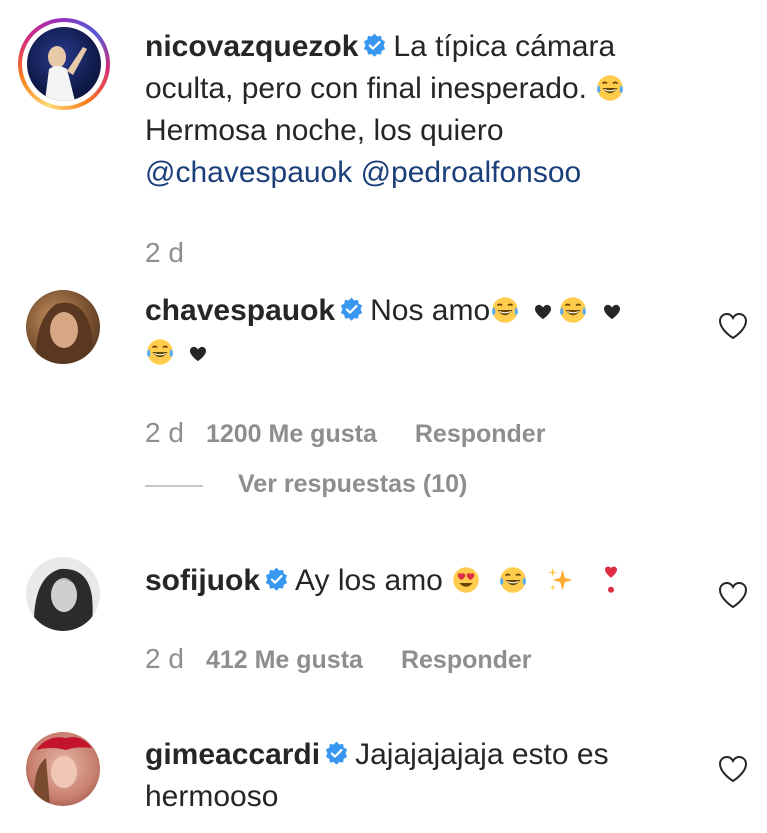 This screenshot has height=833, width=767. What do you see at coordinates (482, 754) in the screenshot?
I see `comment-text: Jajajajajaja esto es` at bounding box center [482, 754].